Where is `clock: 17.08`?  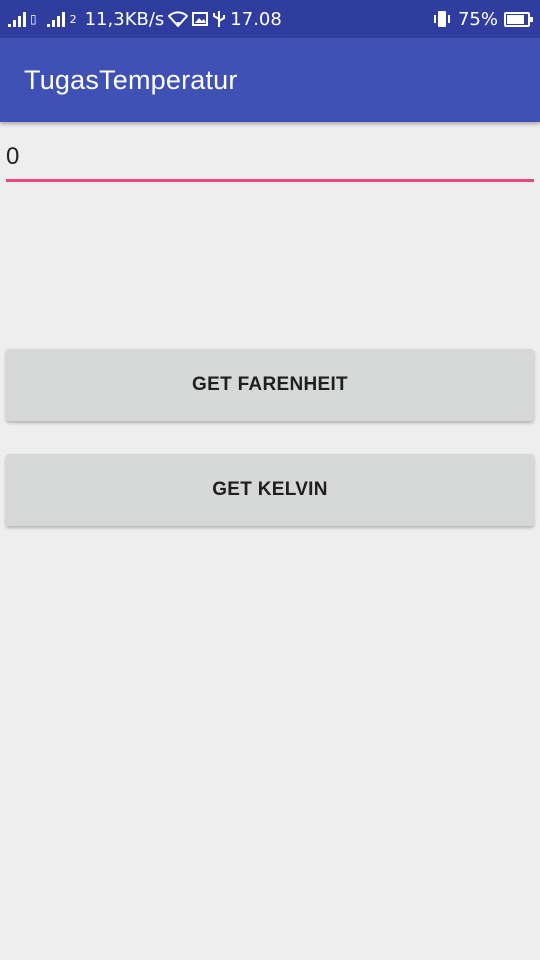 clock: 17.08 is located at coordinates (256, 19).